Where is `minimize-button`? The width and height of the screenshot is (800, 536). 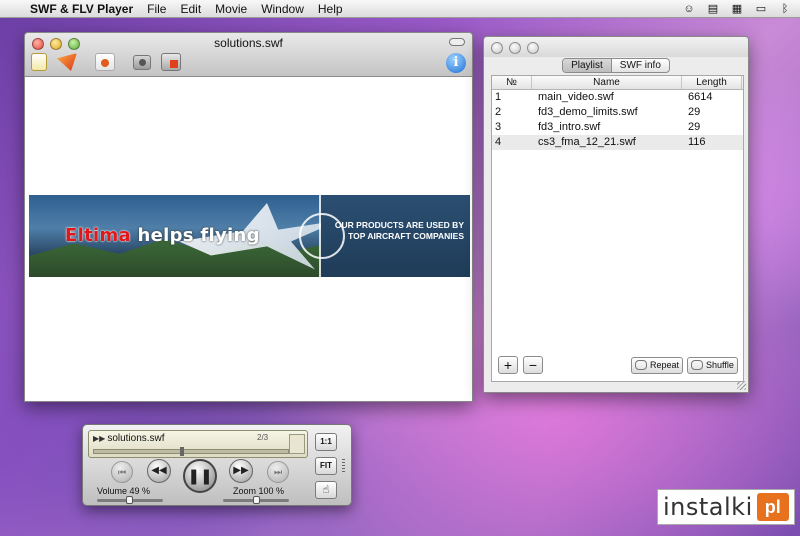 minimize-button is located at coordinates (515, 48).